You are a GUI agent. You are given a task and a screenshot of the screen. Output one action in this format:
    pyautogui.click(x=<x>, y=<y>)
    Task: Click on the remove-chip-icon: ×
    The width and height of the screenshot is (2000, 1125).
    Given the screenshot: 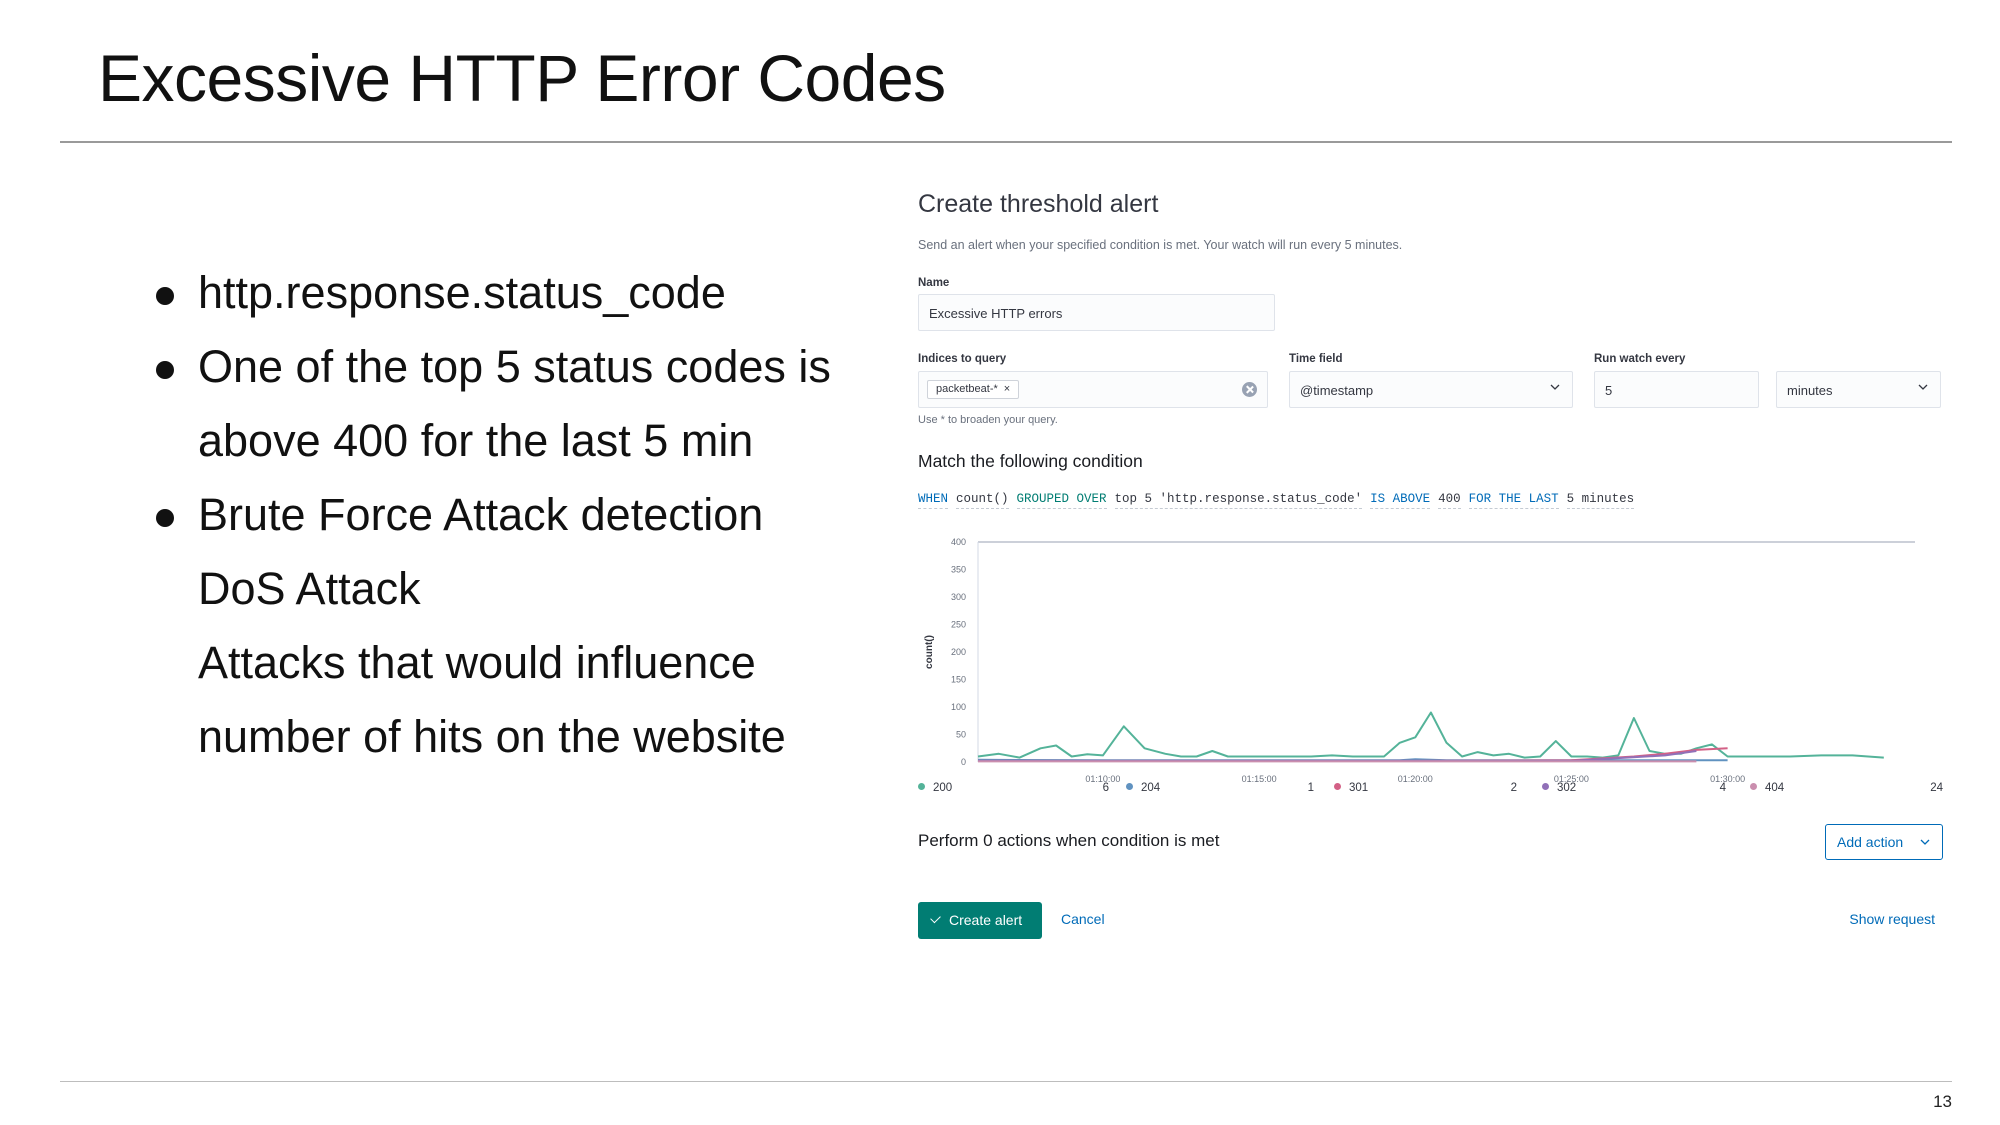 What is the action you would take?
    pyautogui.click(x=1007, y=389)
    